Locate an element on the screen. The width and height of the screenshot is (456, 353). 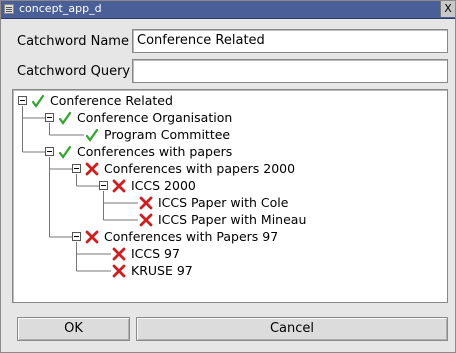
tree-node-label: Conferences with papers is located at coordinates (155, 151).